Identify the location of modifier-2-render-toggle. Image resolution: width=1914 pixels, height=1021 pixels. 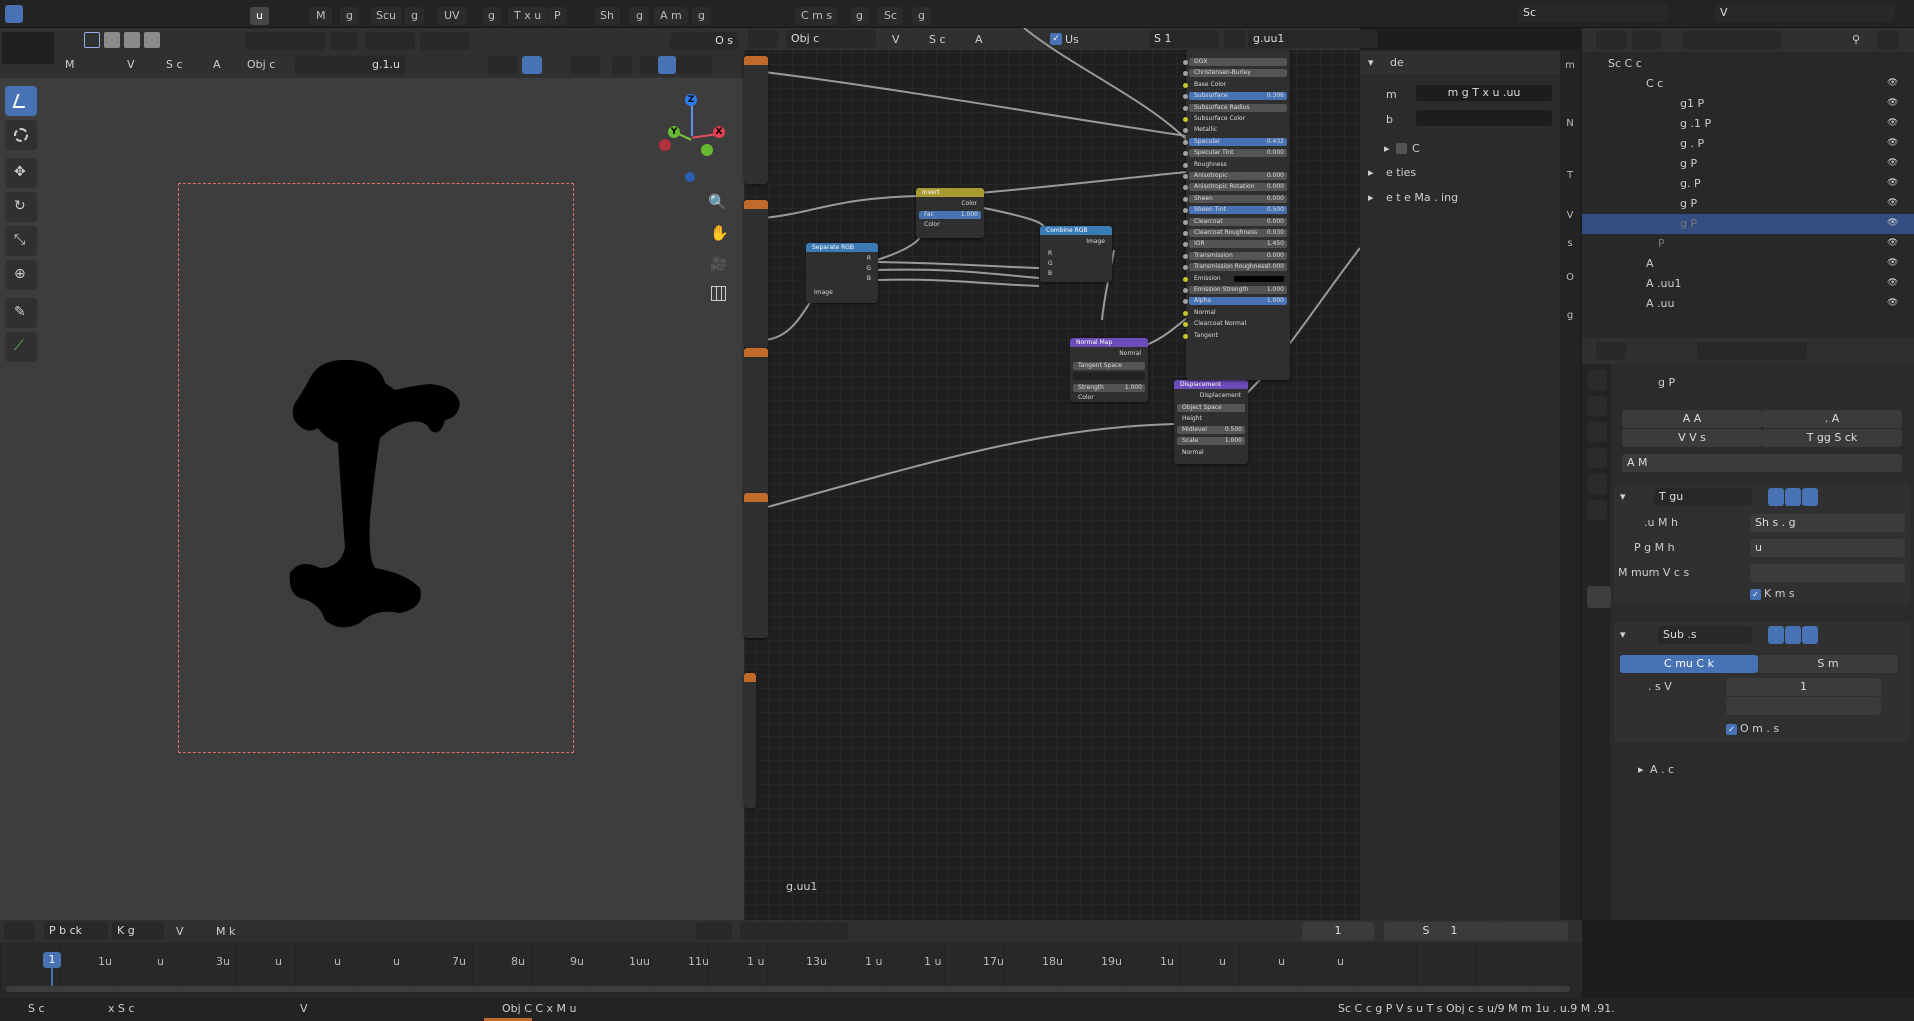
(1810, 635).